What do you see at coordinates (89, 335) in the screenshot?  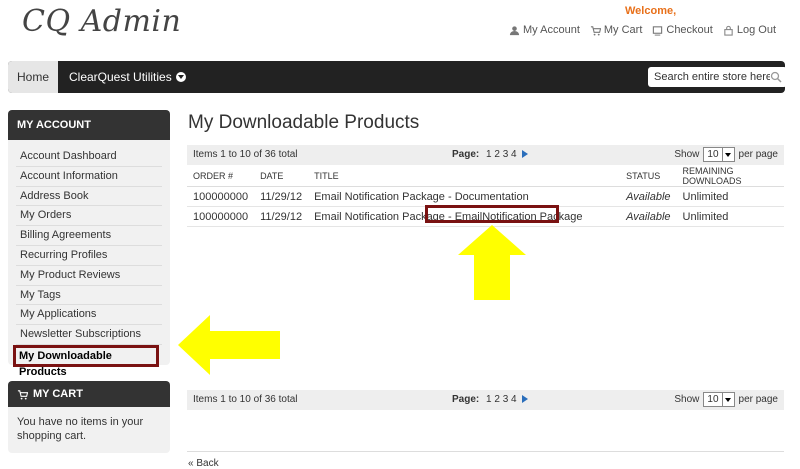 I see `sidebar-item-newsletter-subscriptions: Newsletter Subscriptions` at bounding box center [89, 335].